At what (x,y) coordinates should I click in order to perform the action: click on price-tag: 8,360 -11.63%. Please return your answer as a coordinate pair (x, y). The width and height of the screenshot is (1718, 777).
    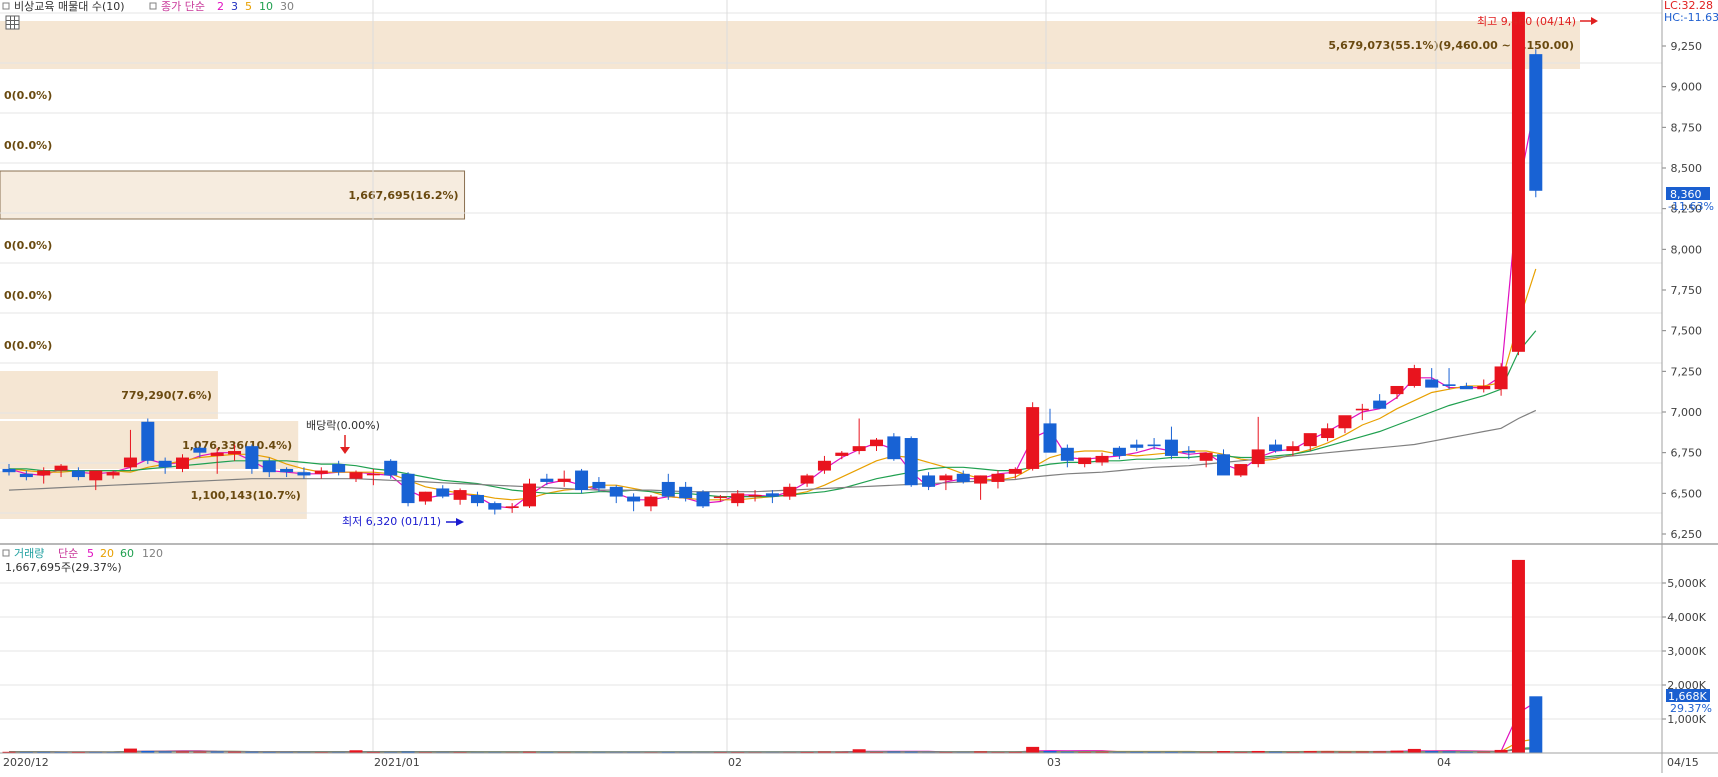
    Looking at the image, I should click on (1690, 200).